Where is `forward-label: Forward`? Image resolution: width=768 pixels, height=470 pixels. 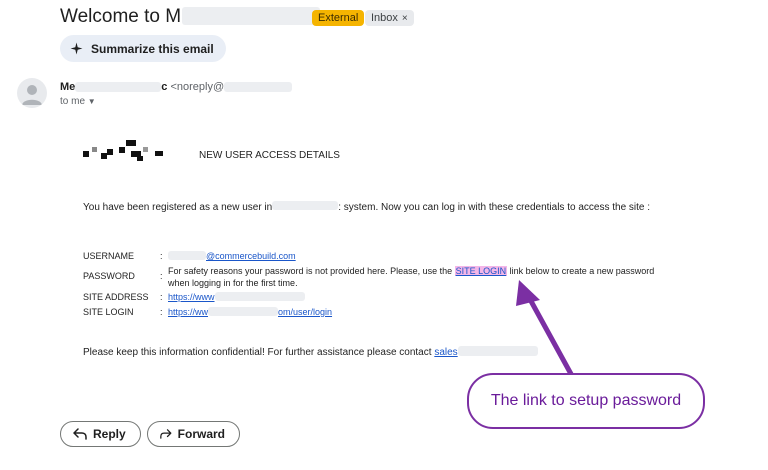
forward-label: Forward is located at coordinates (201, 434).